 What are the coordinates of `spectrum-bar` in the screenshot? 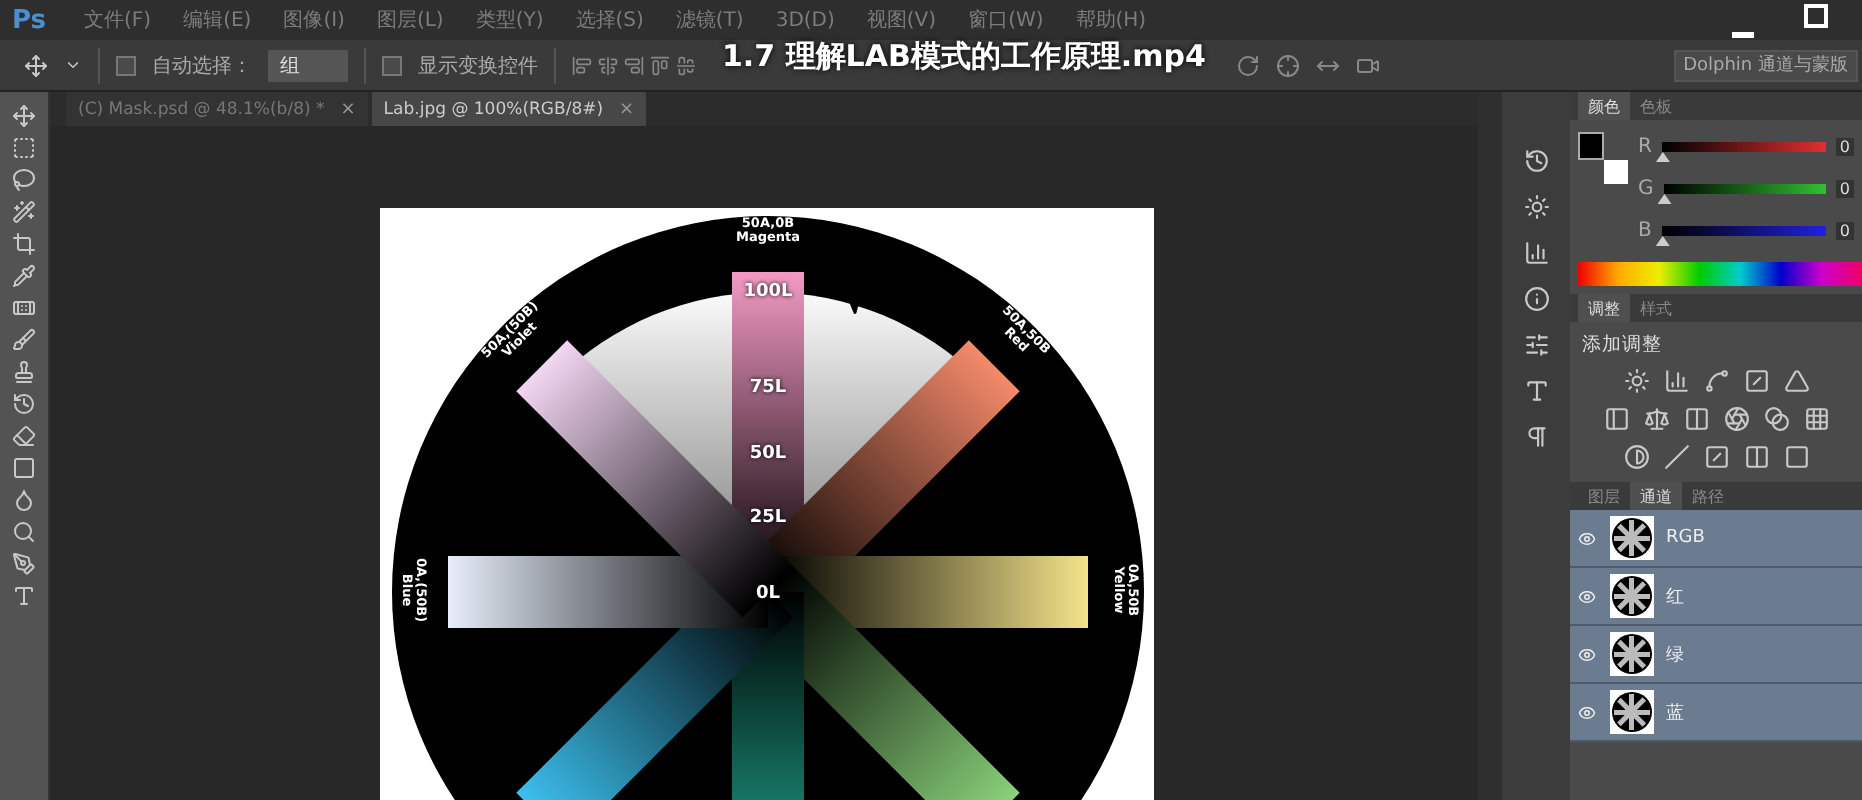 It's located at (1720, 274).